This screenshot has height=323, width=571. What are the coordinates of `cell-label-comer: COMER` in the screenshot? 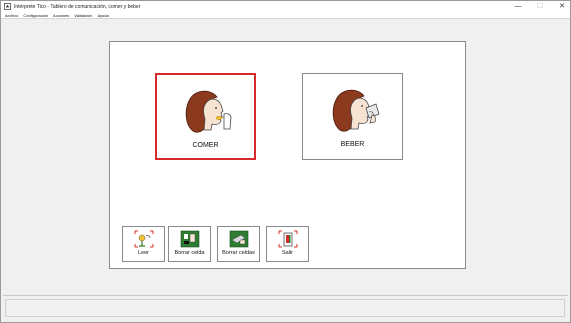 It's located at (205, 145).